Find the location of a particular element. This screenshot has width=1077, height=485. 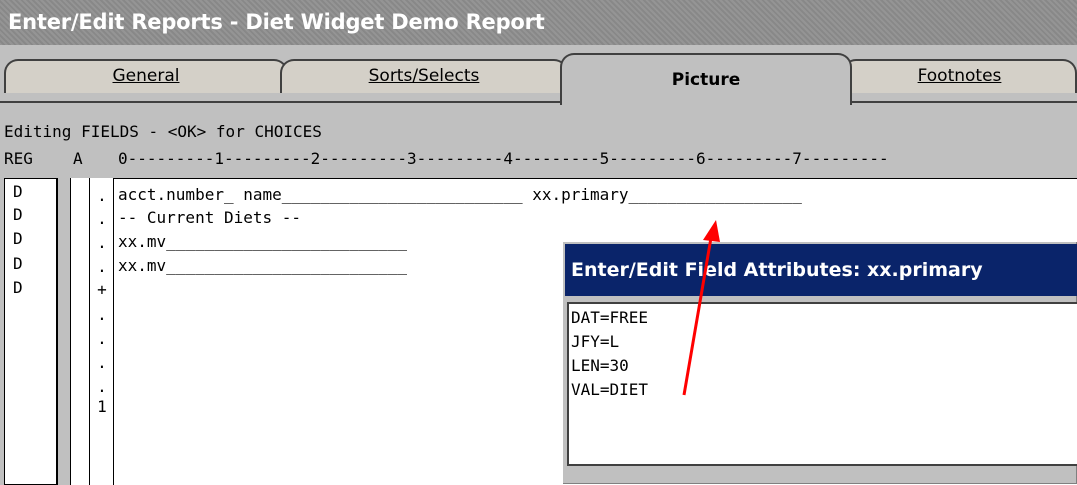

reg-column: D D D D D is located at coordinates (31, 331).